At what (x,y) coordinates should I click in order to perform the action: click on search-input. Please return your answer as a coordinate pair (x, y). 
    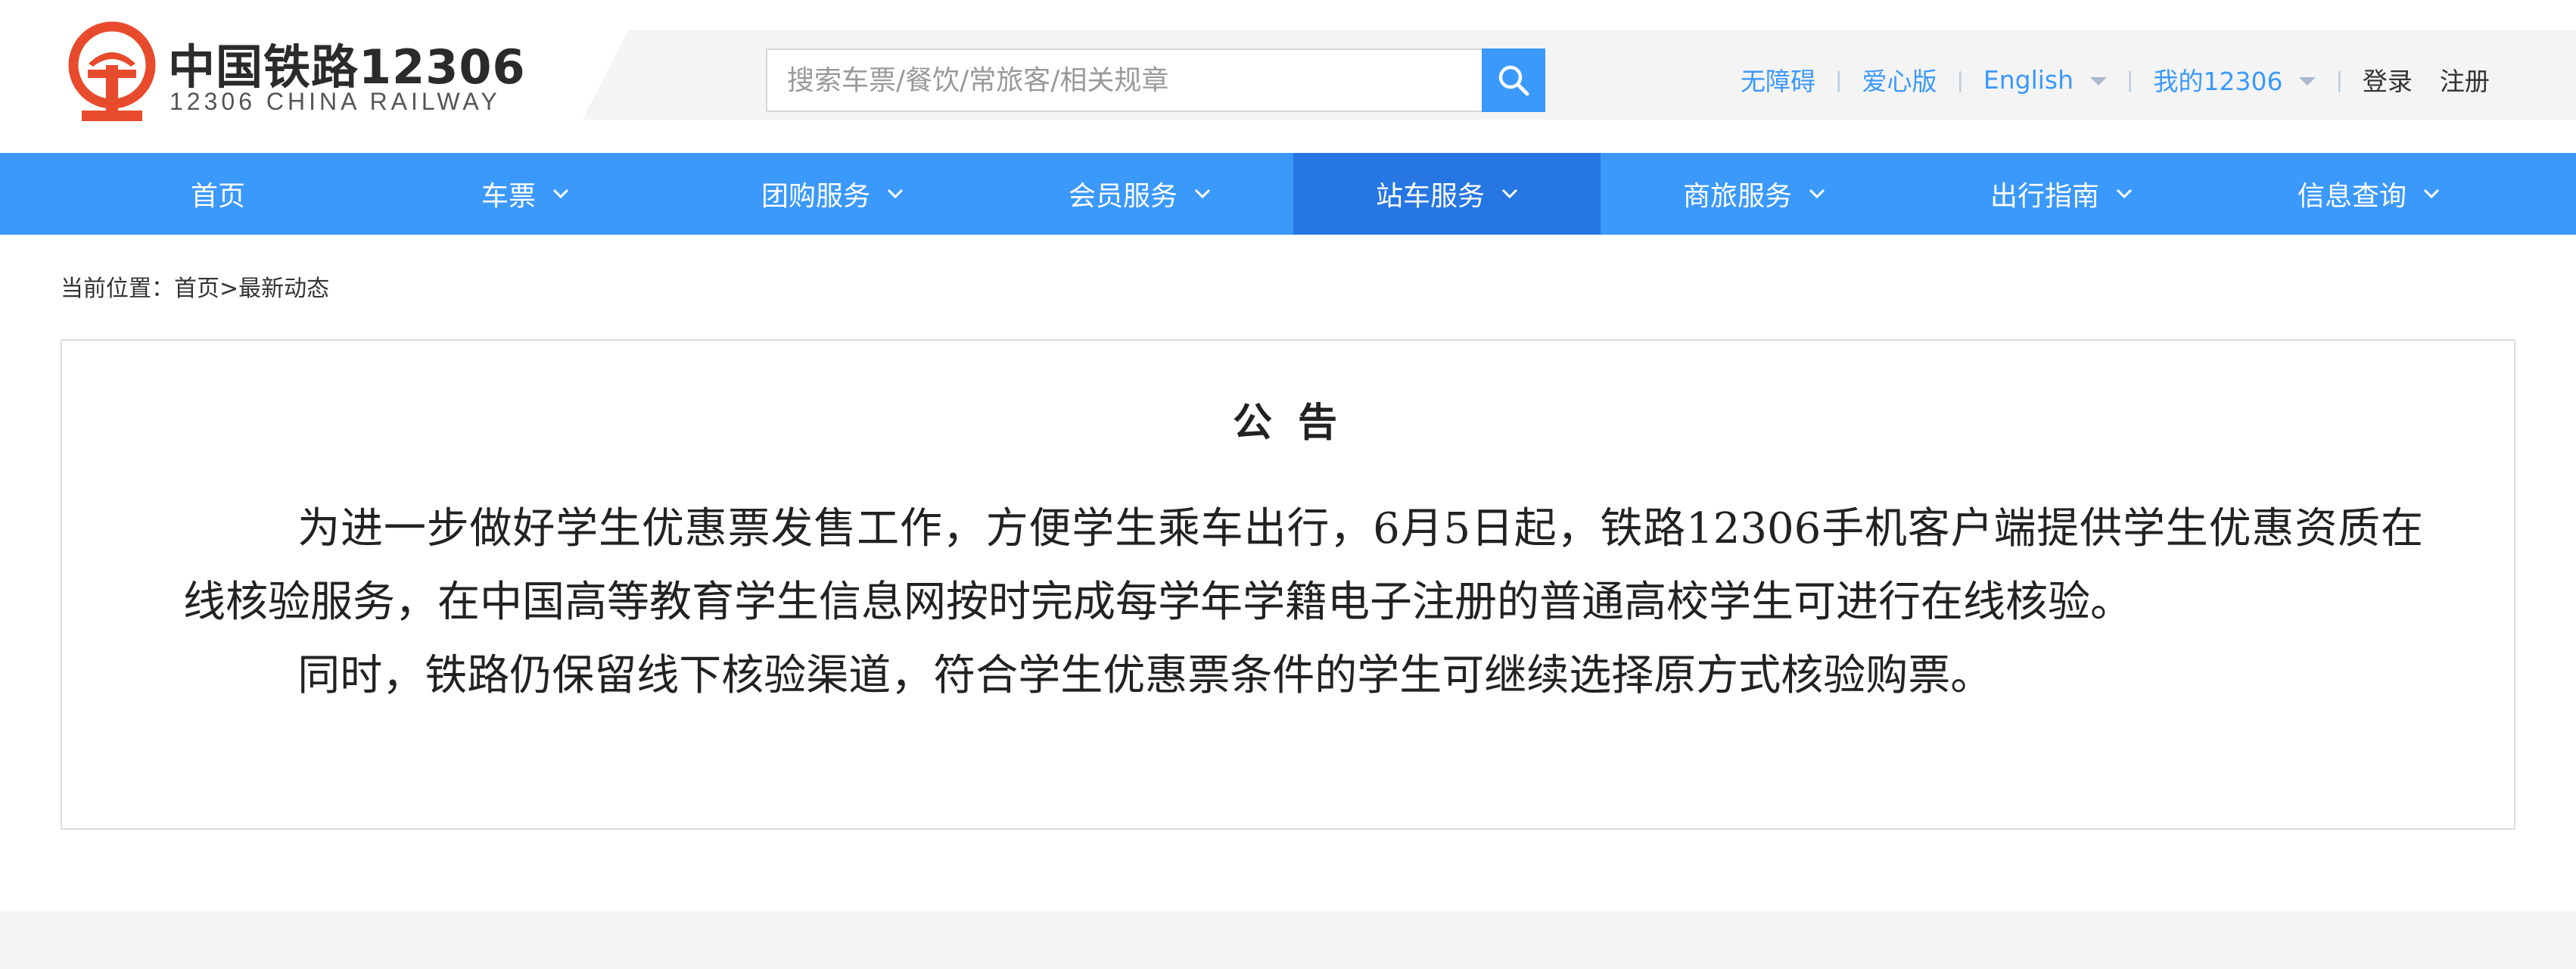
    Looking at the image, I should click on (1125, 80).